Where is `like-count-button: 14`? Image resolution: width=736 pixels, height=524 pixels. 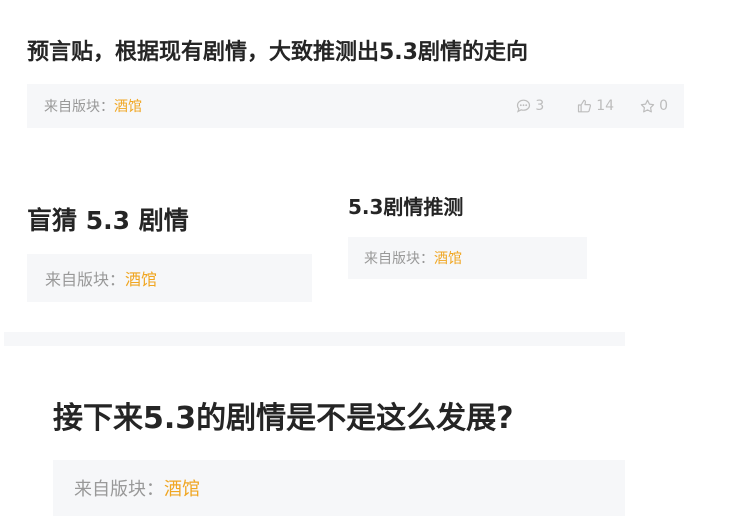
like-count-button: 14 is located at coordinates (595, 106).